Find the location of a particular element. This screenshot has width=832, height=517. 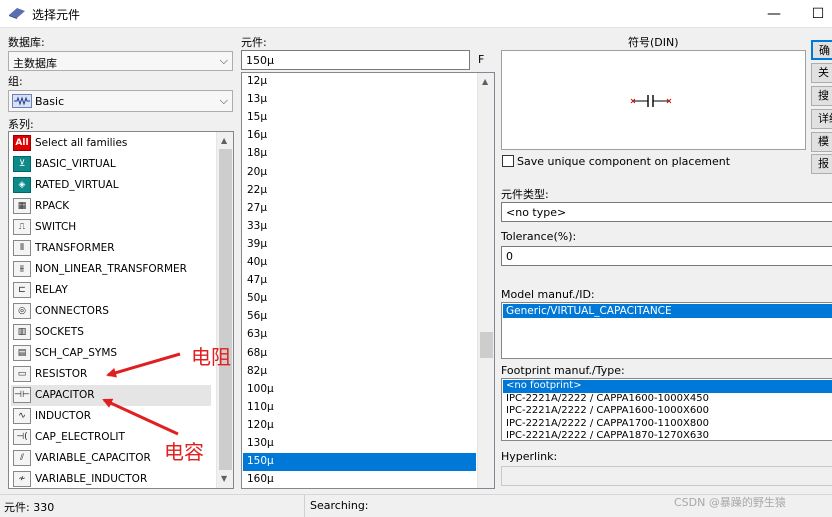

annotation-arrows is located at coordinates (141, 394).